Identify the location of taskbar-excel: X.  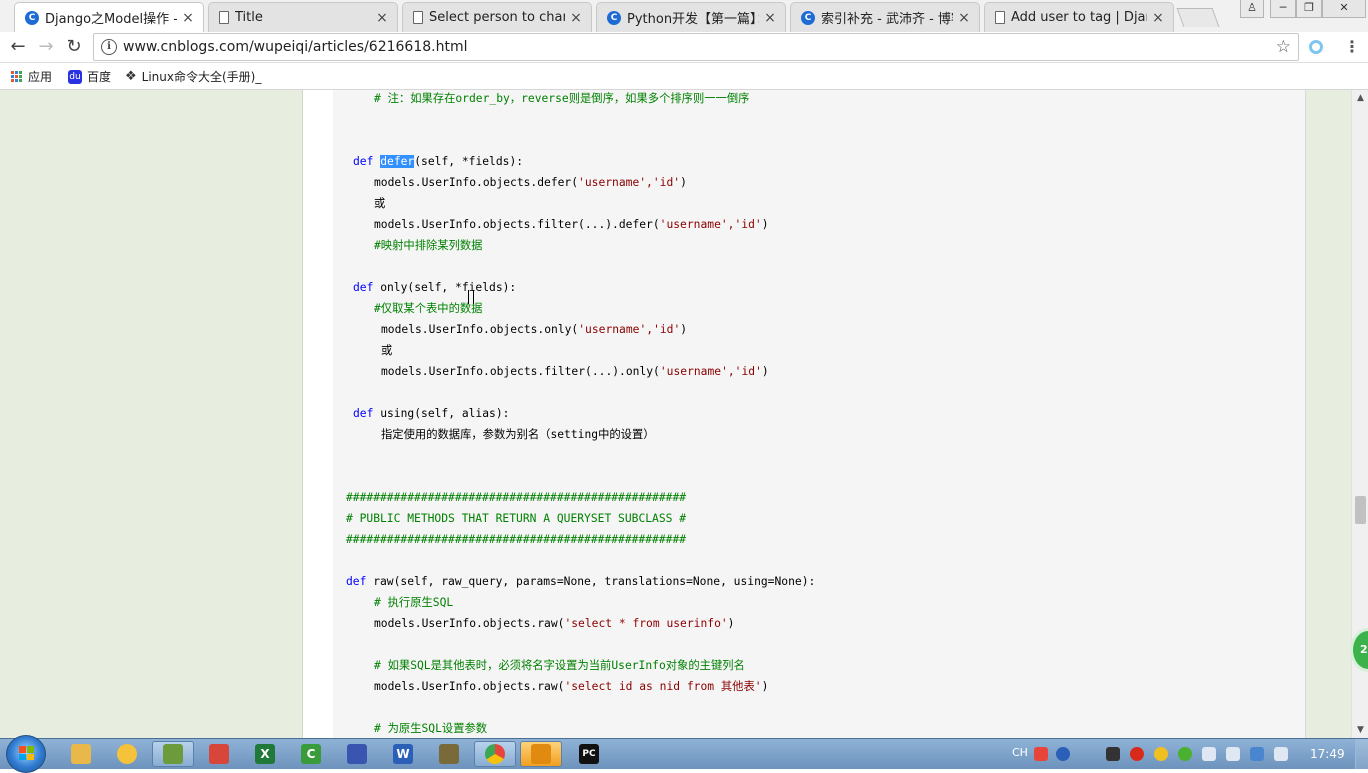
(265, 754).